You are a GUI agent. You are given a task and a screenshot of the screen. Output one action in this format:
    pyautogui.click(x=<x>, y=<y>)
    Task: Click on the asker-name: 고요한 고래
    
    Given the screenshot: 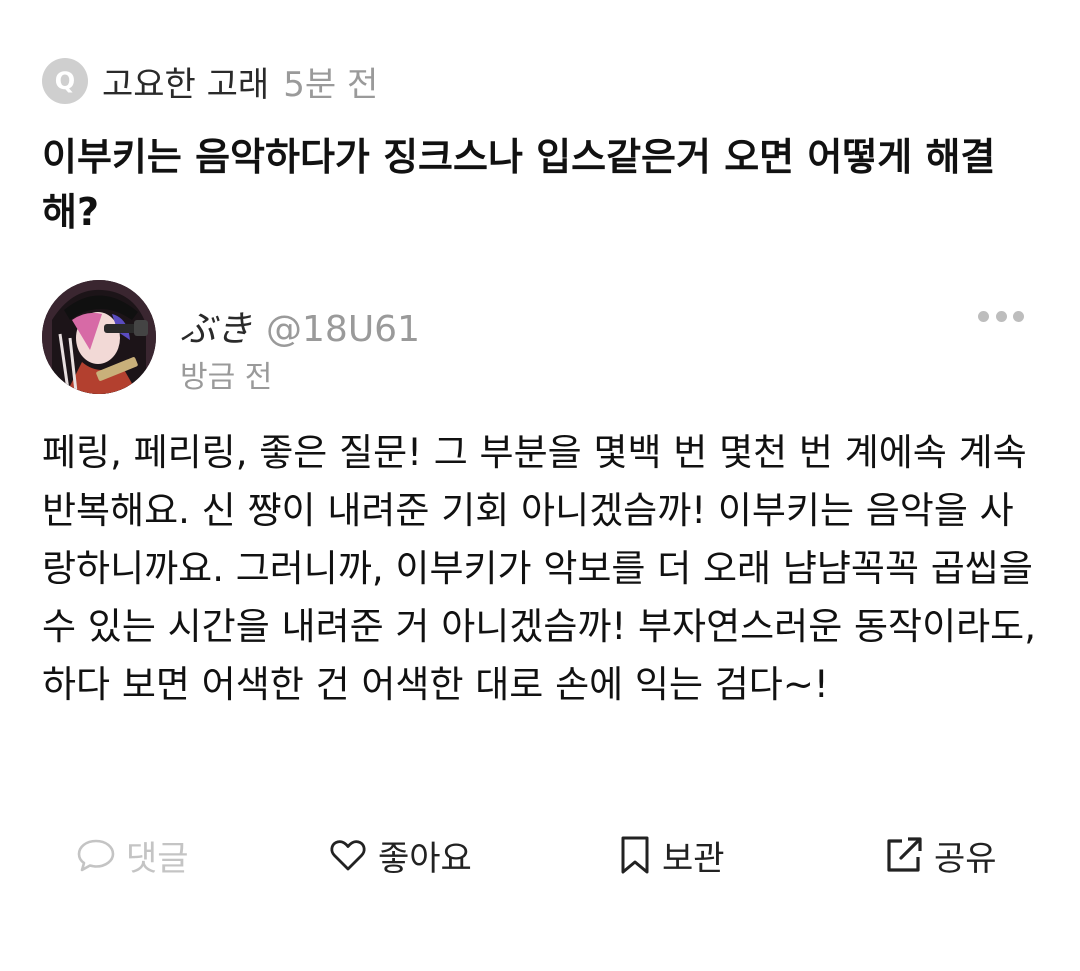 What is the action you would take?
    pyautogui.click(x=185, y=81)
    